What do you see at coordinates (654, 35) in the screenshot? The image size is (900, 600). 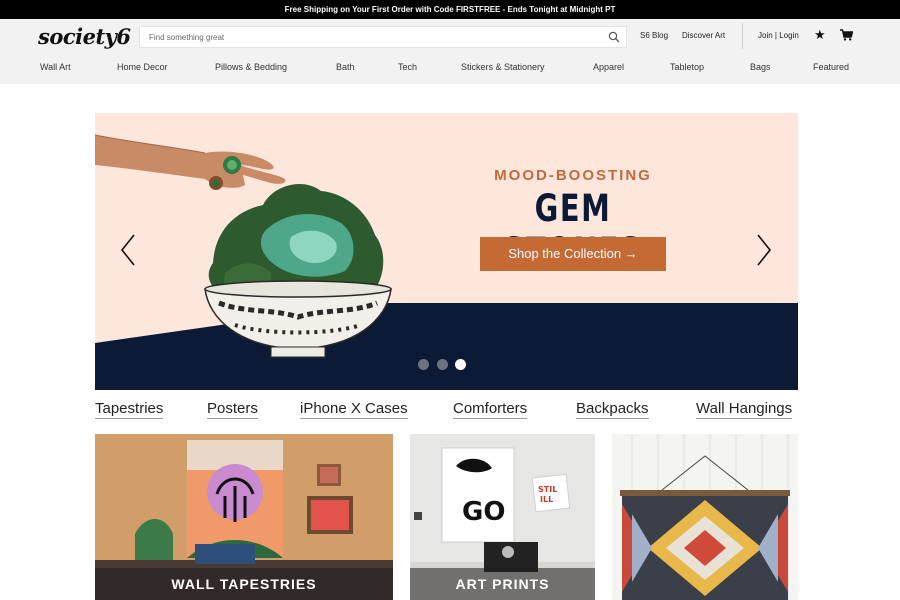 I see `s6-blog-link: S6 Blog` at bounding box center [654, 35].